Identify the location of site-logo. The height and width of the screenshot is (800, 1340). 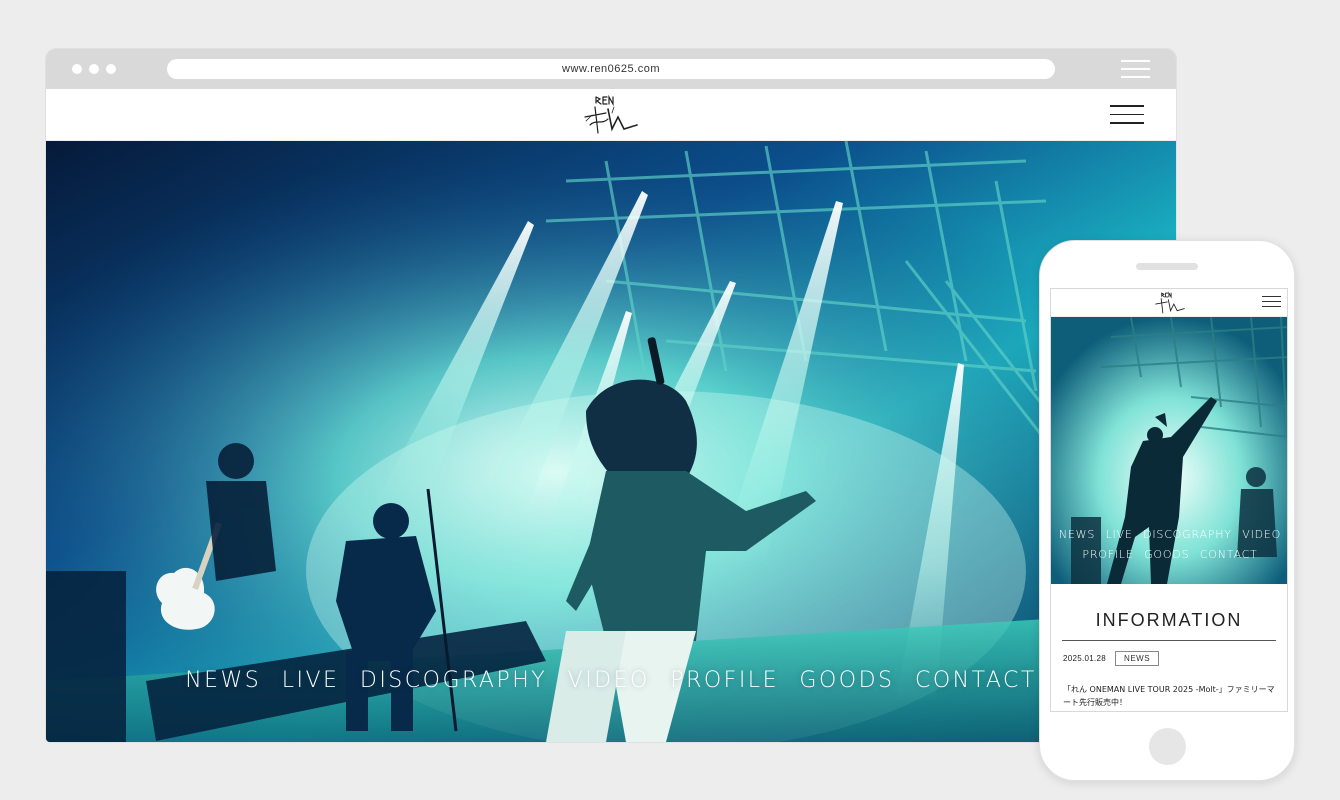
(611, 115).